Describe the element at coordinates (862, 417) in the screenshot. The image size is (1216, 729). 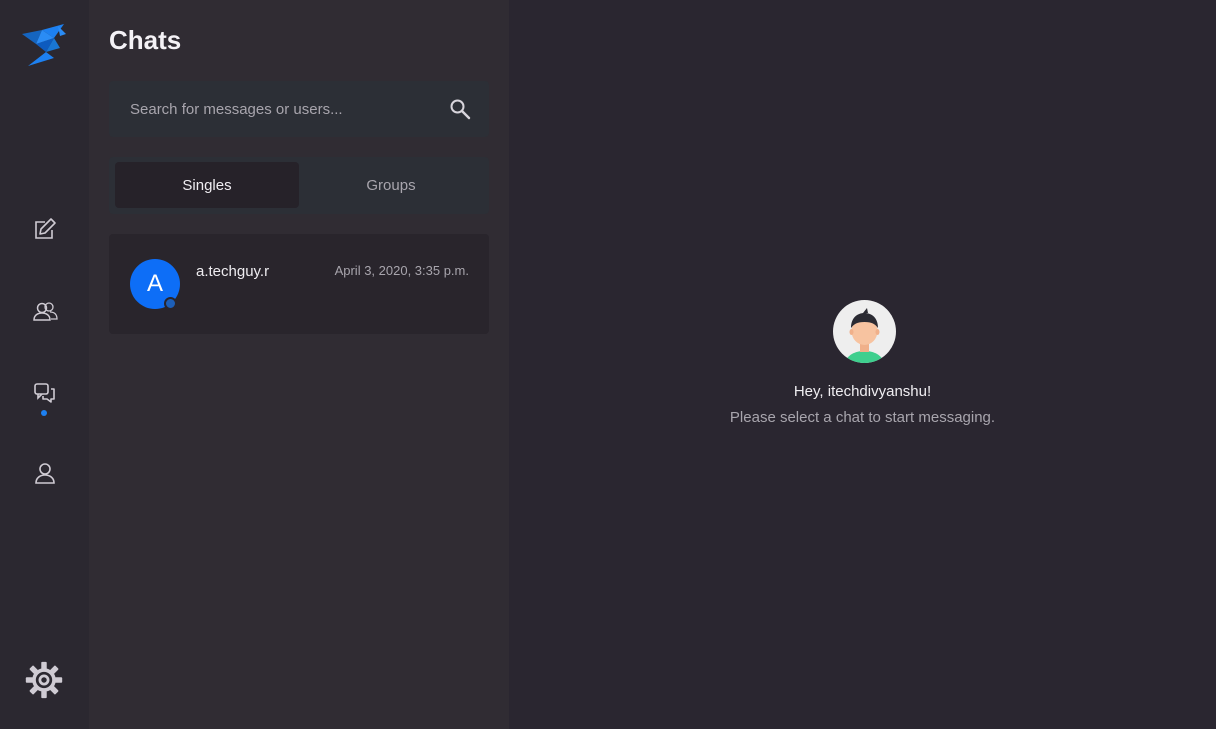
I see `select-chat-prompt: Please select a chat to start messaging.` at that location.